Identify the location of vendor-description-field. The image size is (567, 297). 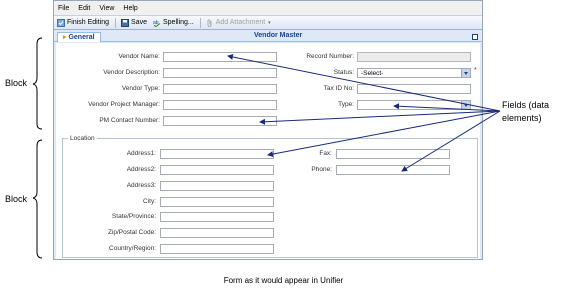
(220, 73).